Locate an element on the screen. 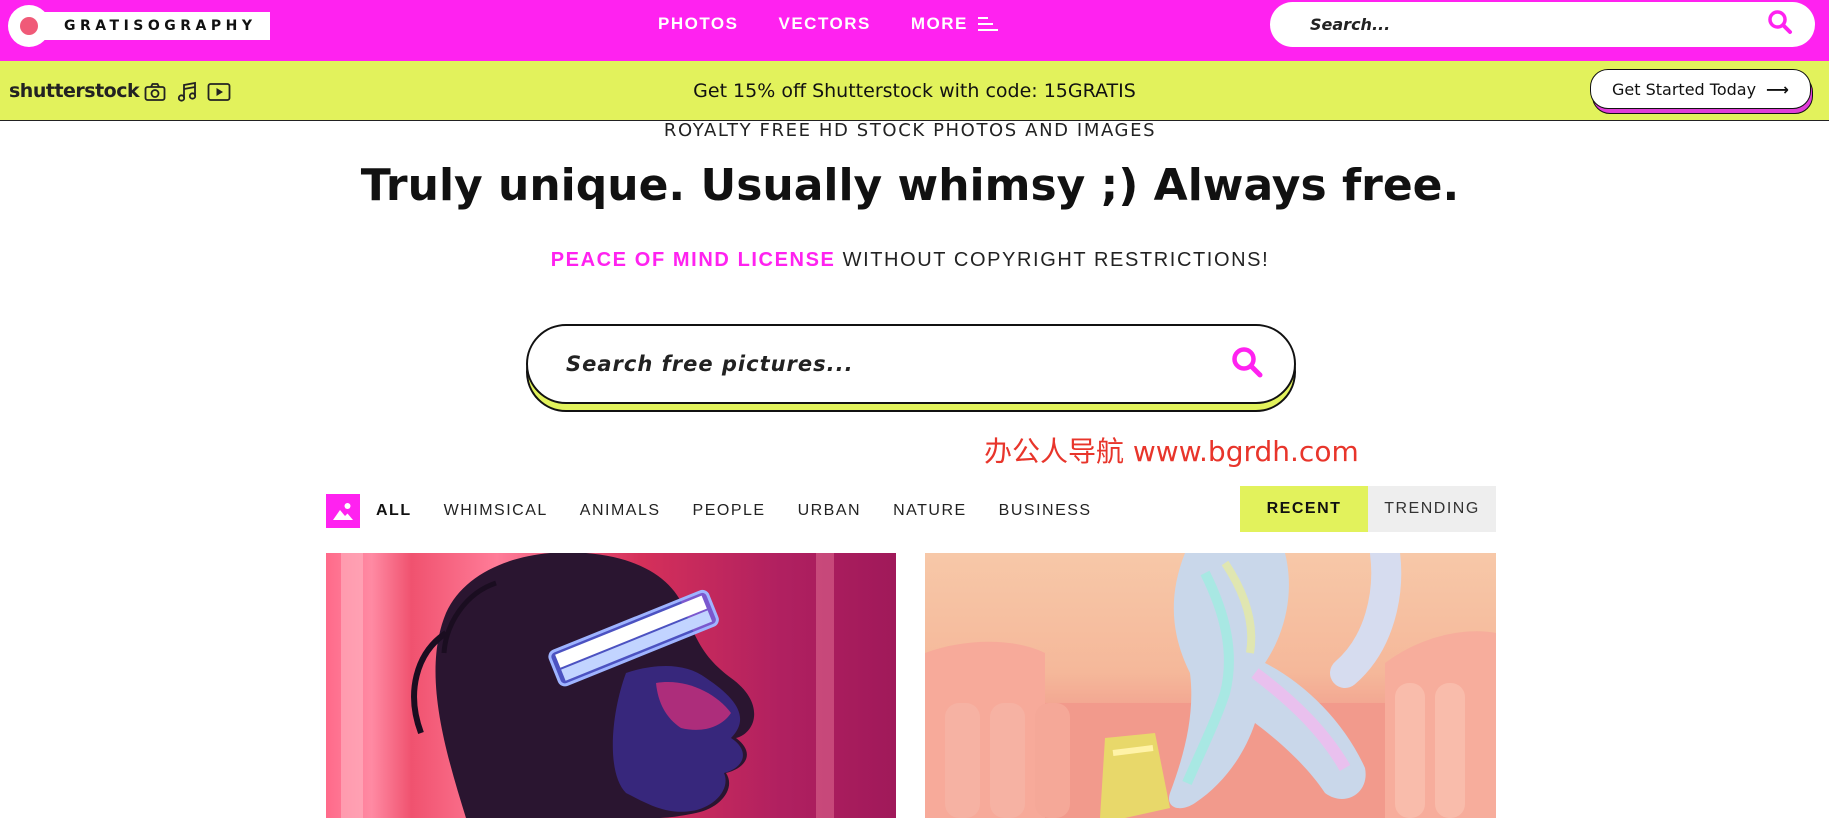 The width and height of the screenshot is (1829, 818). get-started-button: Get Started Today ⟶ is located at coordinates (1700, 89).